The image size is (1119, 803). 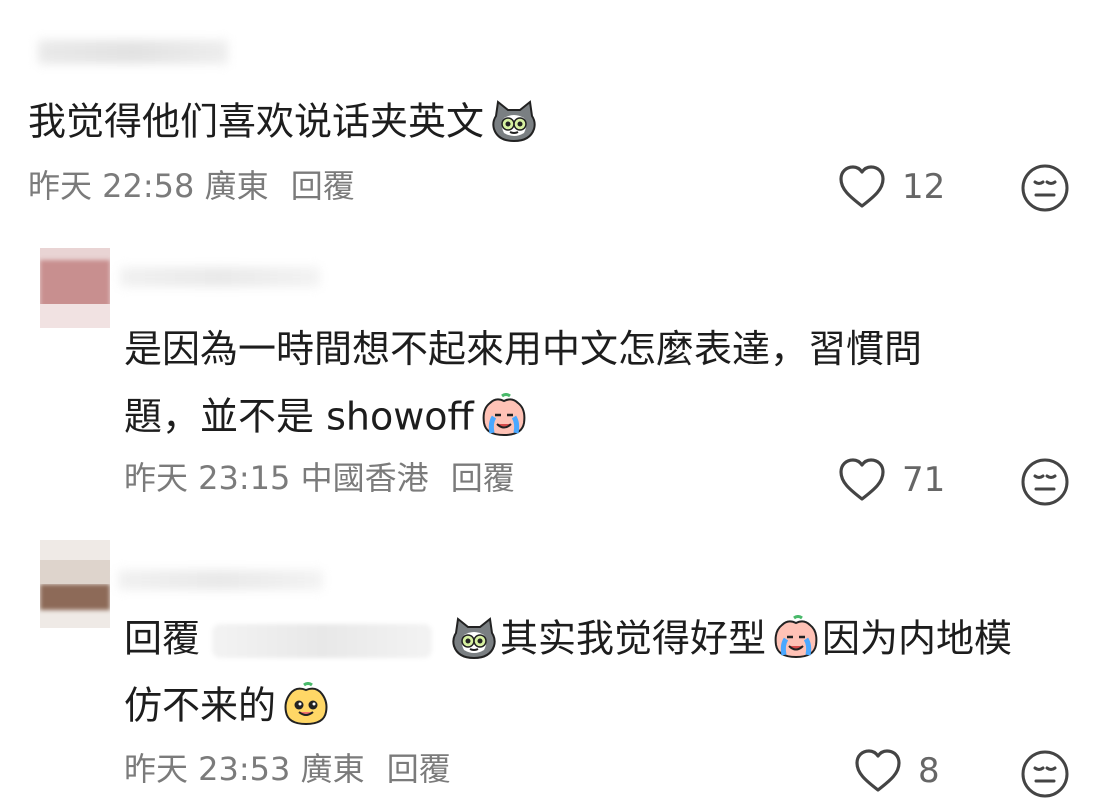 What do you see at coordinates (162, 638) in the screenshot?
I see `reply-prefix: 回覆` at bounding box center [162, 638].